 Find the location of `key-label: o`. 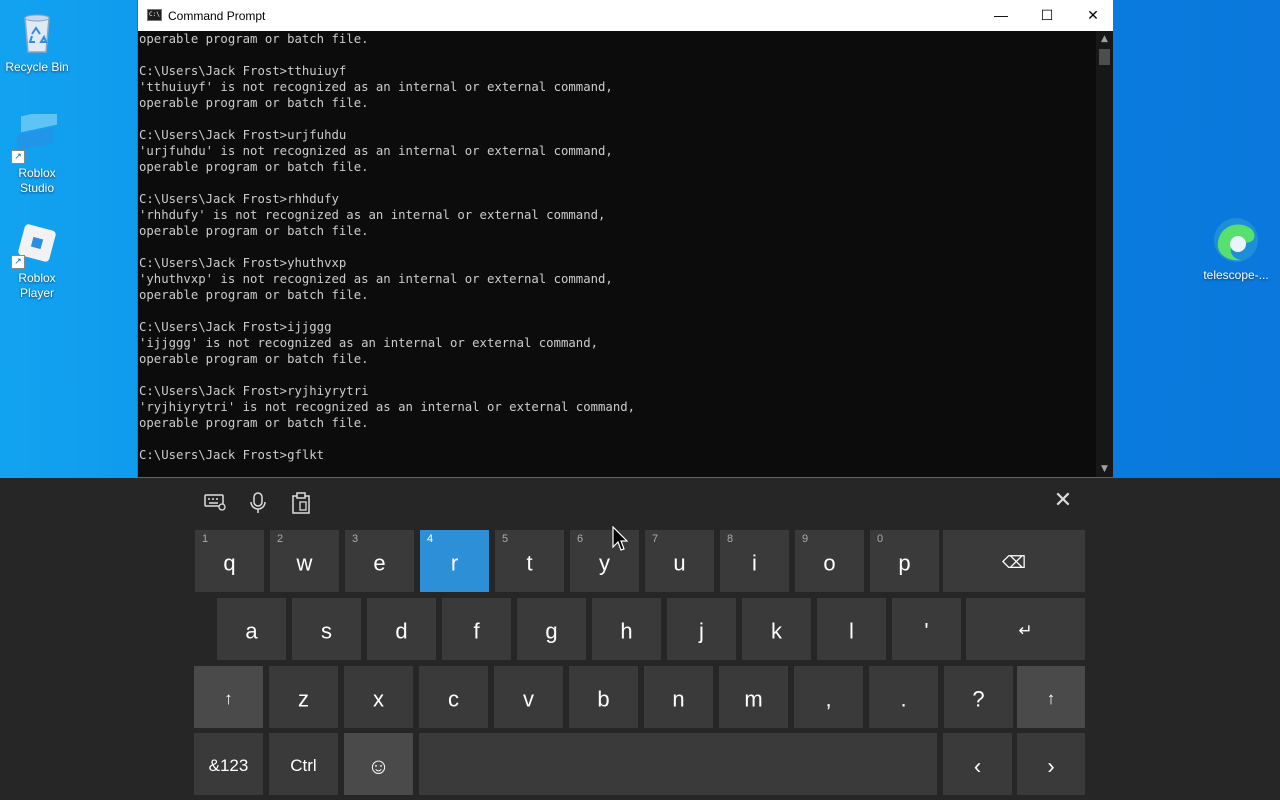

key-label: o is located at coordinates (829, 563).